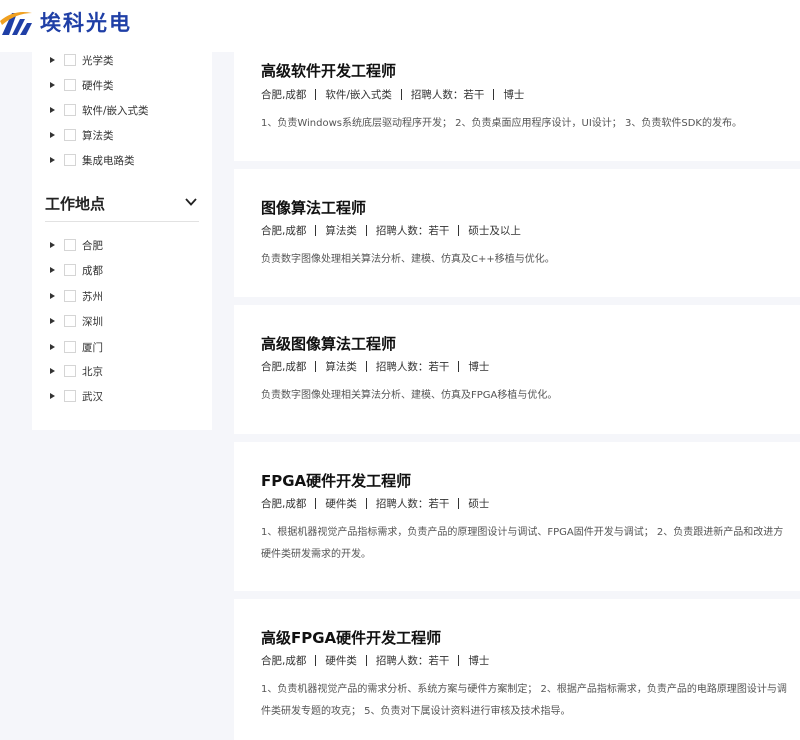 The width and height of the screenshot is (800, 740). What do you see at coordinates (122, 221) in the screenshot?
I see `divider` at bounding box center [122, 221].